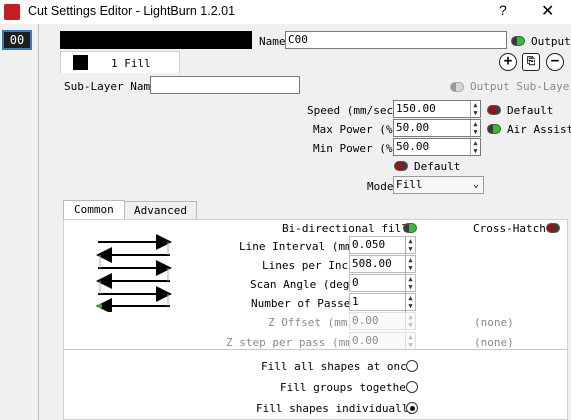 This screenshot has height=420, width=571. What do you see at coordinates (438, 185) in the screenshot?
I see `mode-select: Fill ⌄` at bounding box center [438, 185].